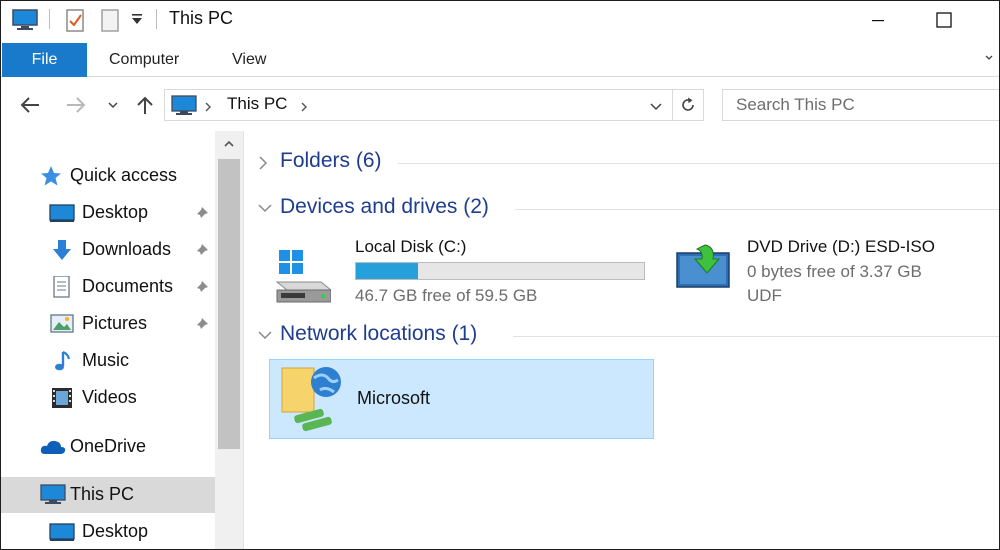 The width and height of the screenshot is (1000, 550). Describe the element at coordinates (75, 23) in the screenshot. I see `properties-icon` at that location.